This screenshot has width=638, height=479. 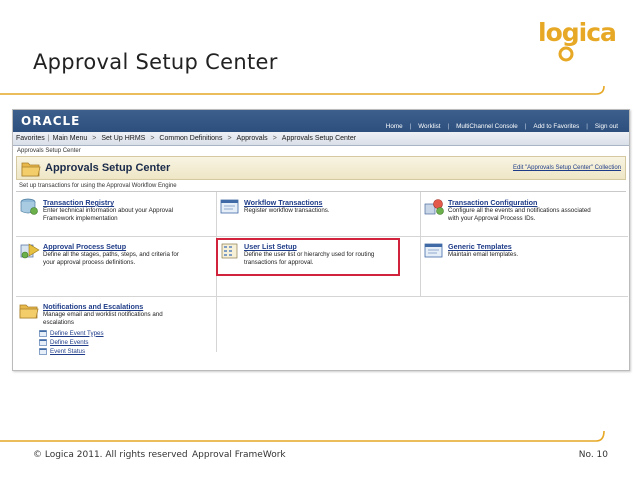 What do you see at coordinates (155, 62) in the screenshot?
I see `slide-title: Approval Setup Center` at bounding box center [155, 62].